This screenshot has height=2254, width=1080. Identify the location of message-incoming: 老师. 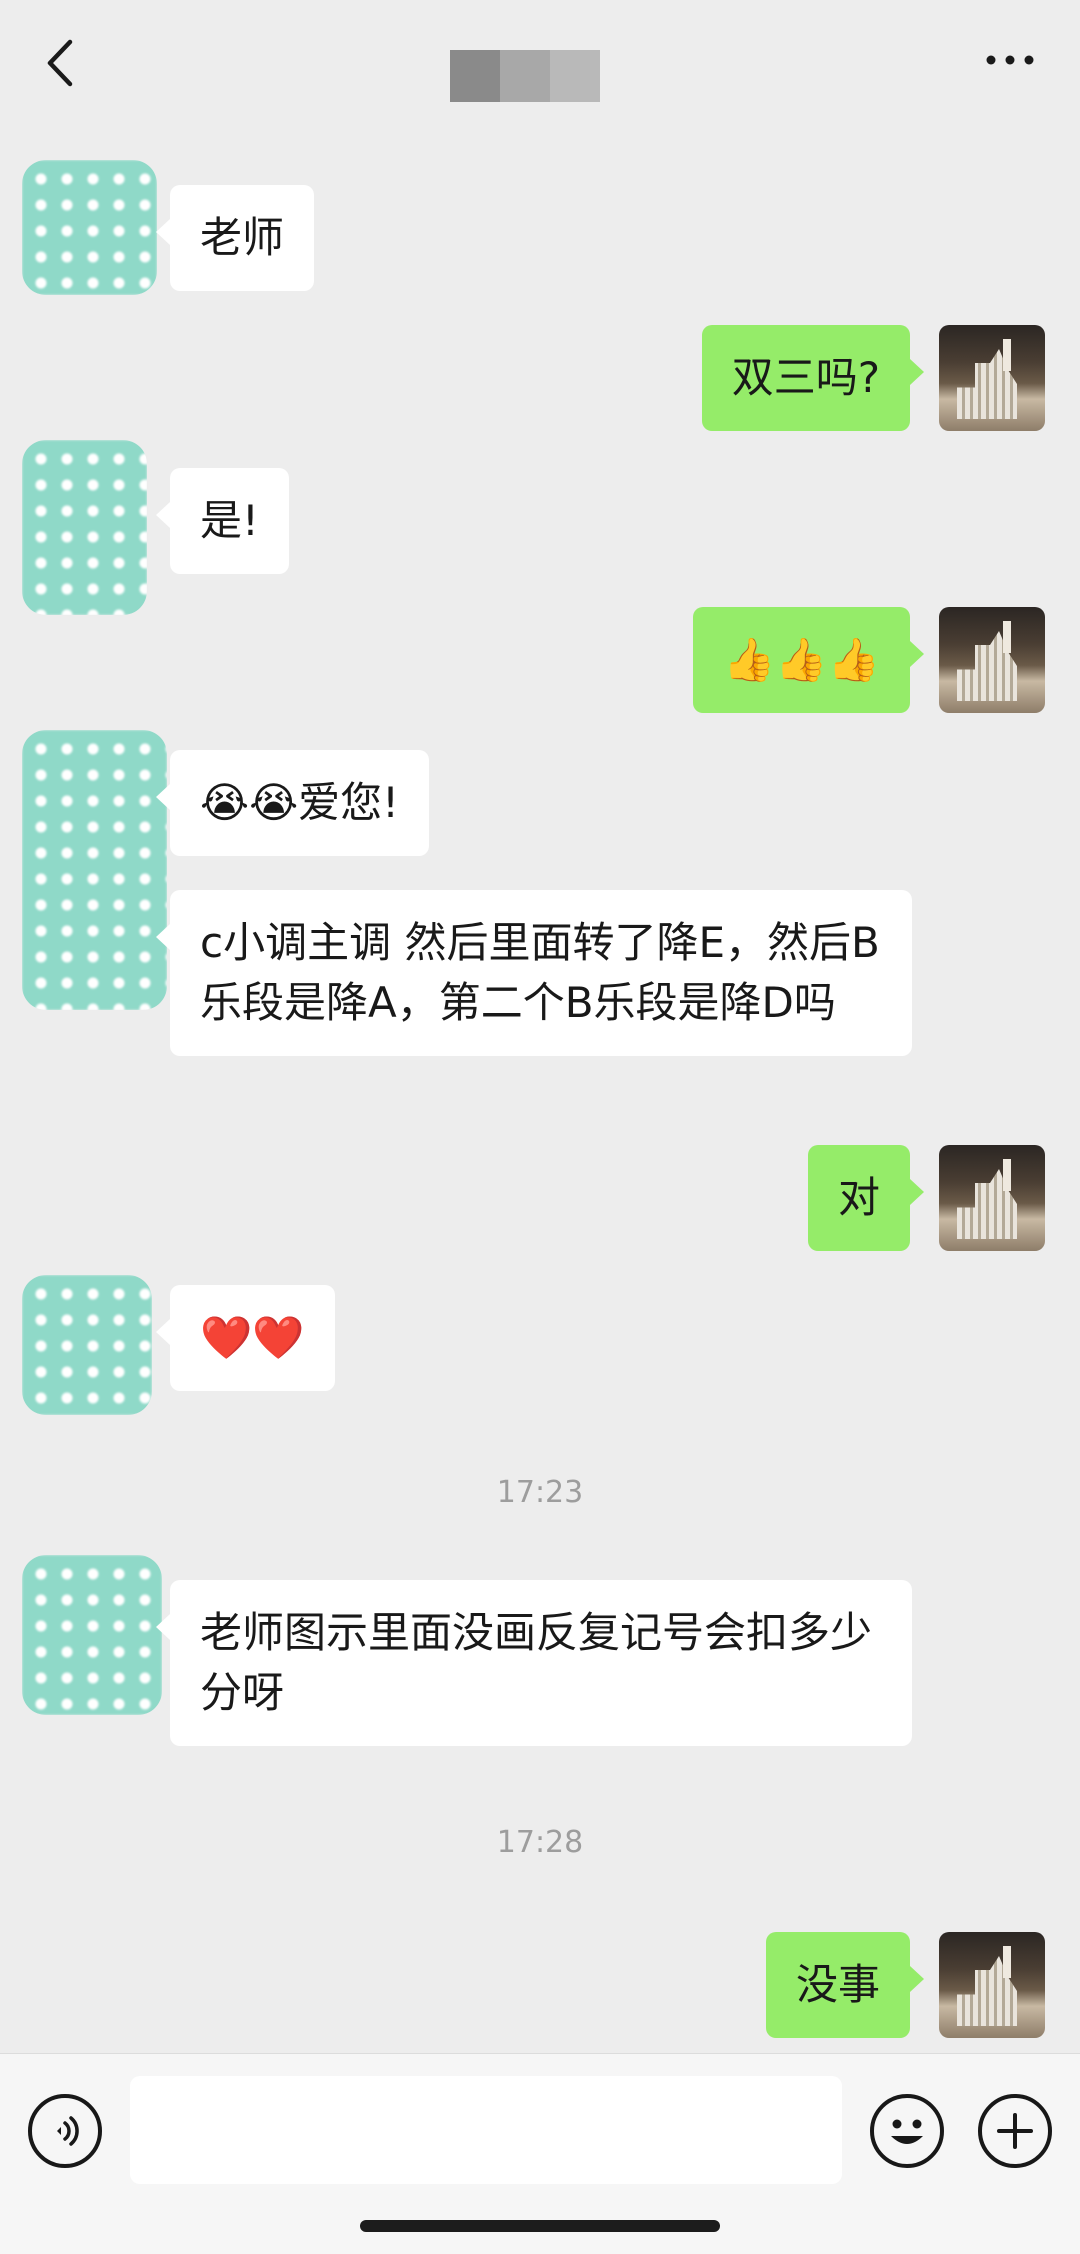
(540, 240).